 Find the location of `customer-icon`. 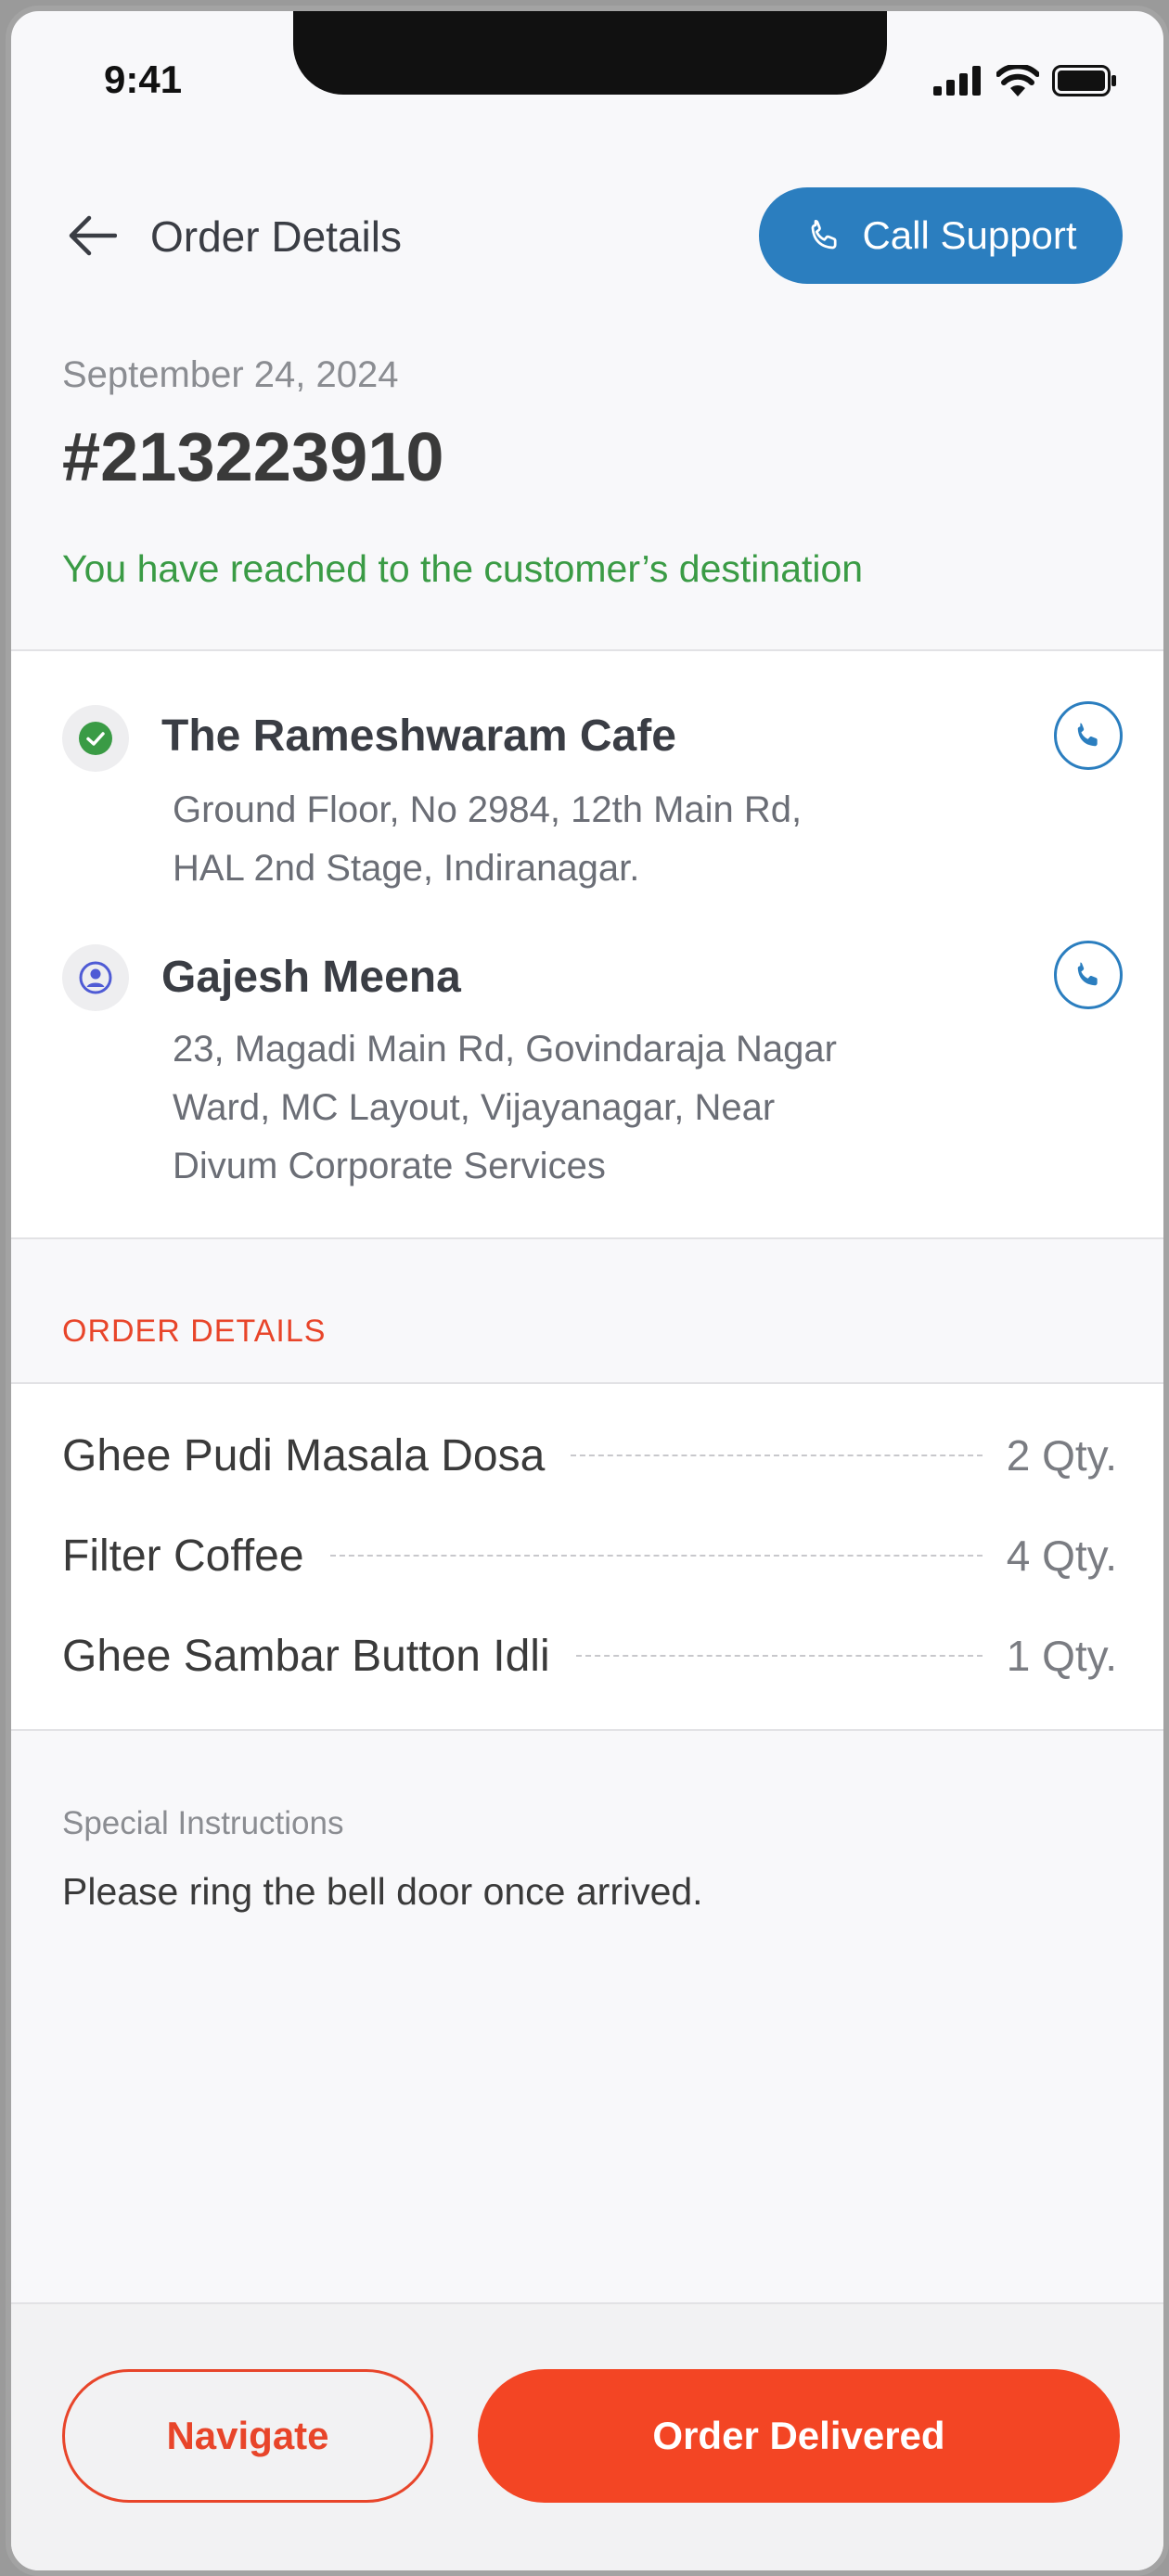

customer-icon is located at coordinates (96, 977).